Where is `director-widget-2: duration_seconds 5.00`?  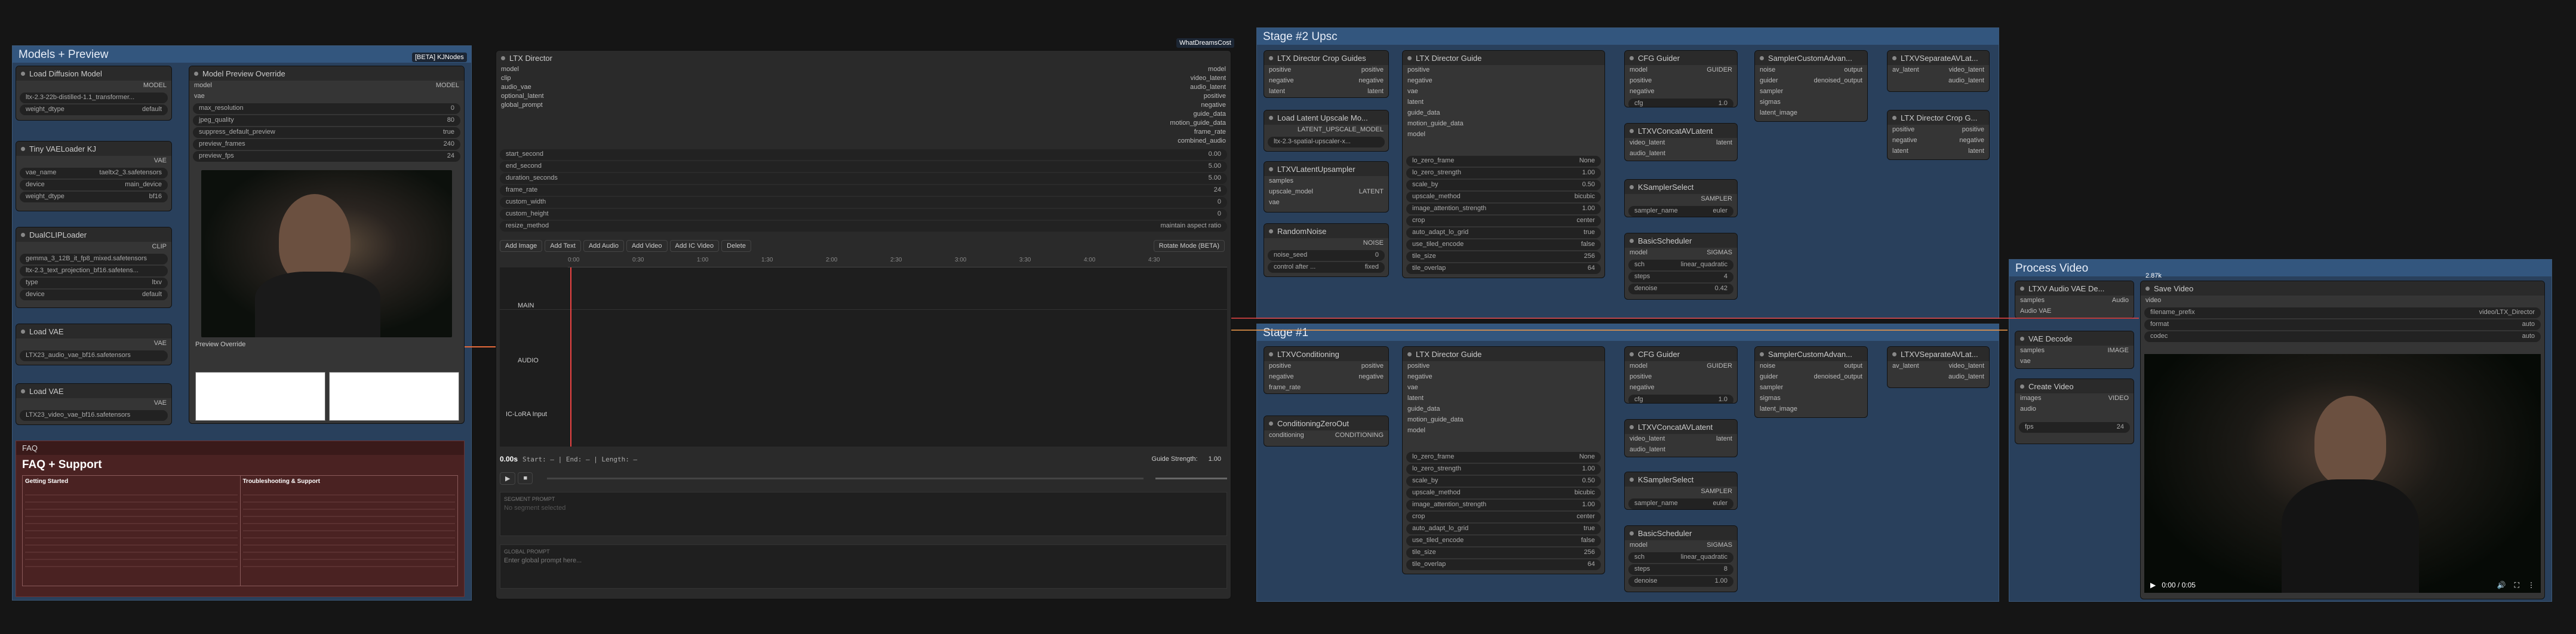 director-widget-2: duration_seconds 5.00 is located at coordinates (863, 178).